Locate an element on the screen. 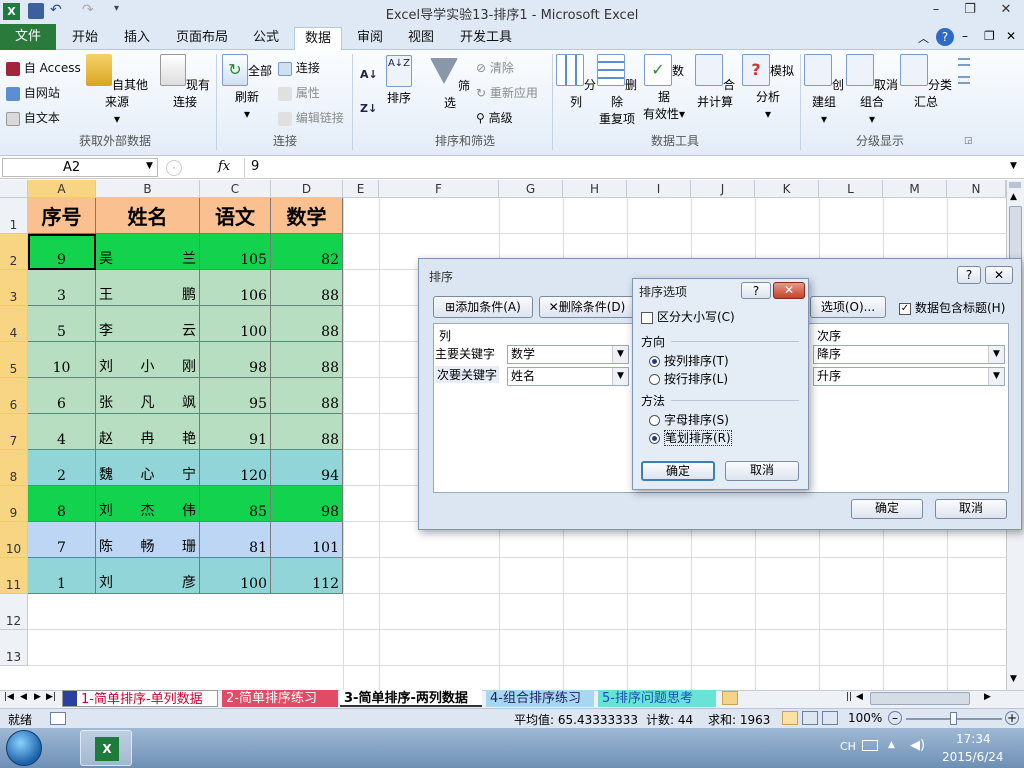 The image size is (1024, 768). zoom-level: 100% is located at coordinates (865, 718).